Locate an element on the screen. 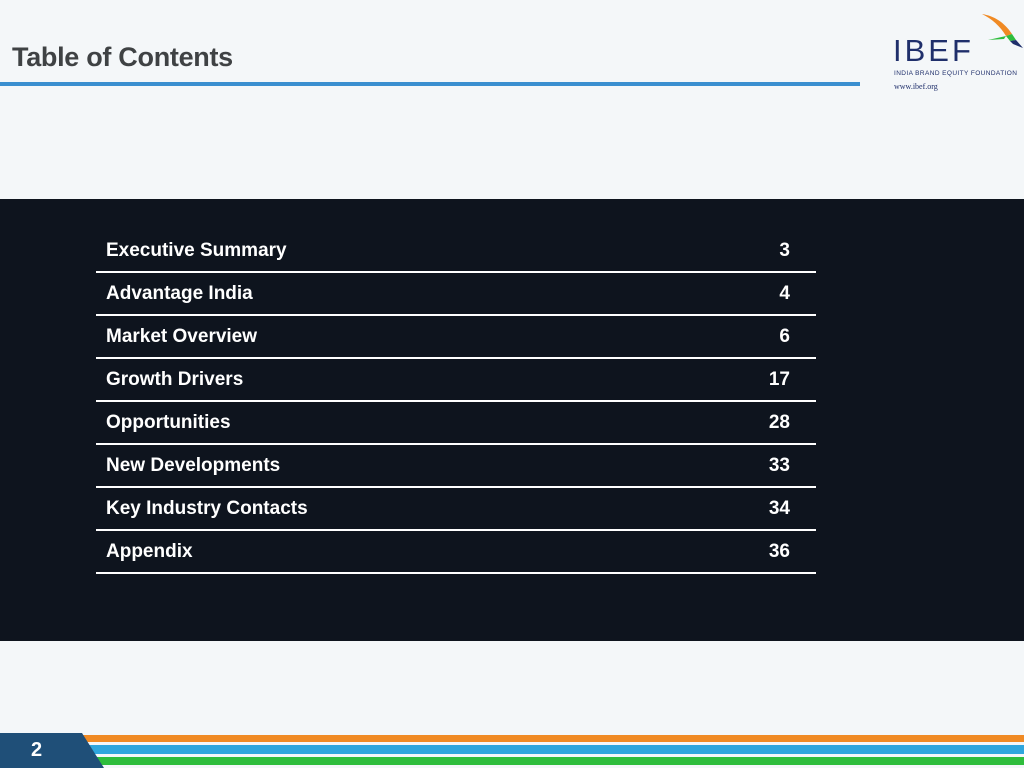 The image size is (1024, 768). toc-item-label: New Developments is located at coordinates (193, 465).